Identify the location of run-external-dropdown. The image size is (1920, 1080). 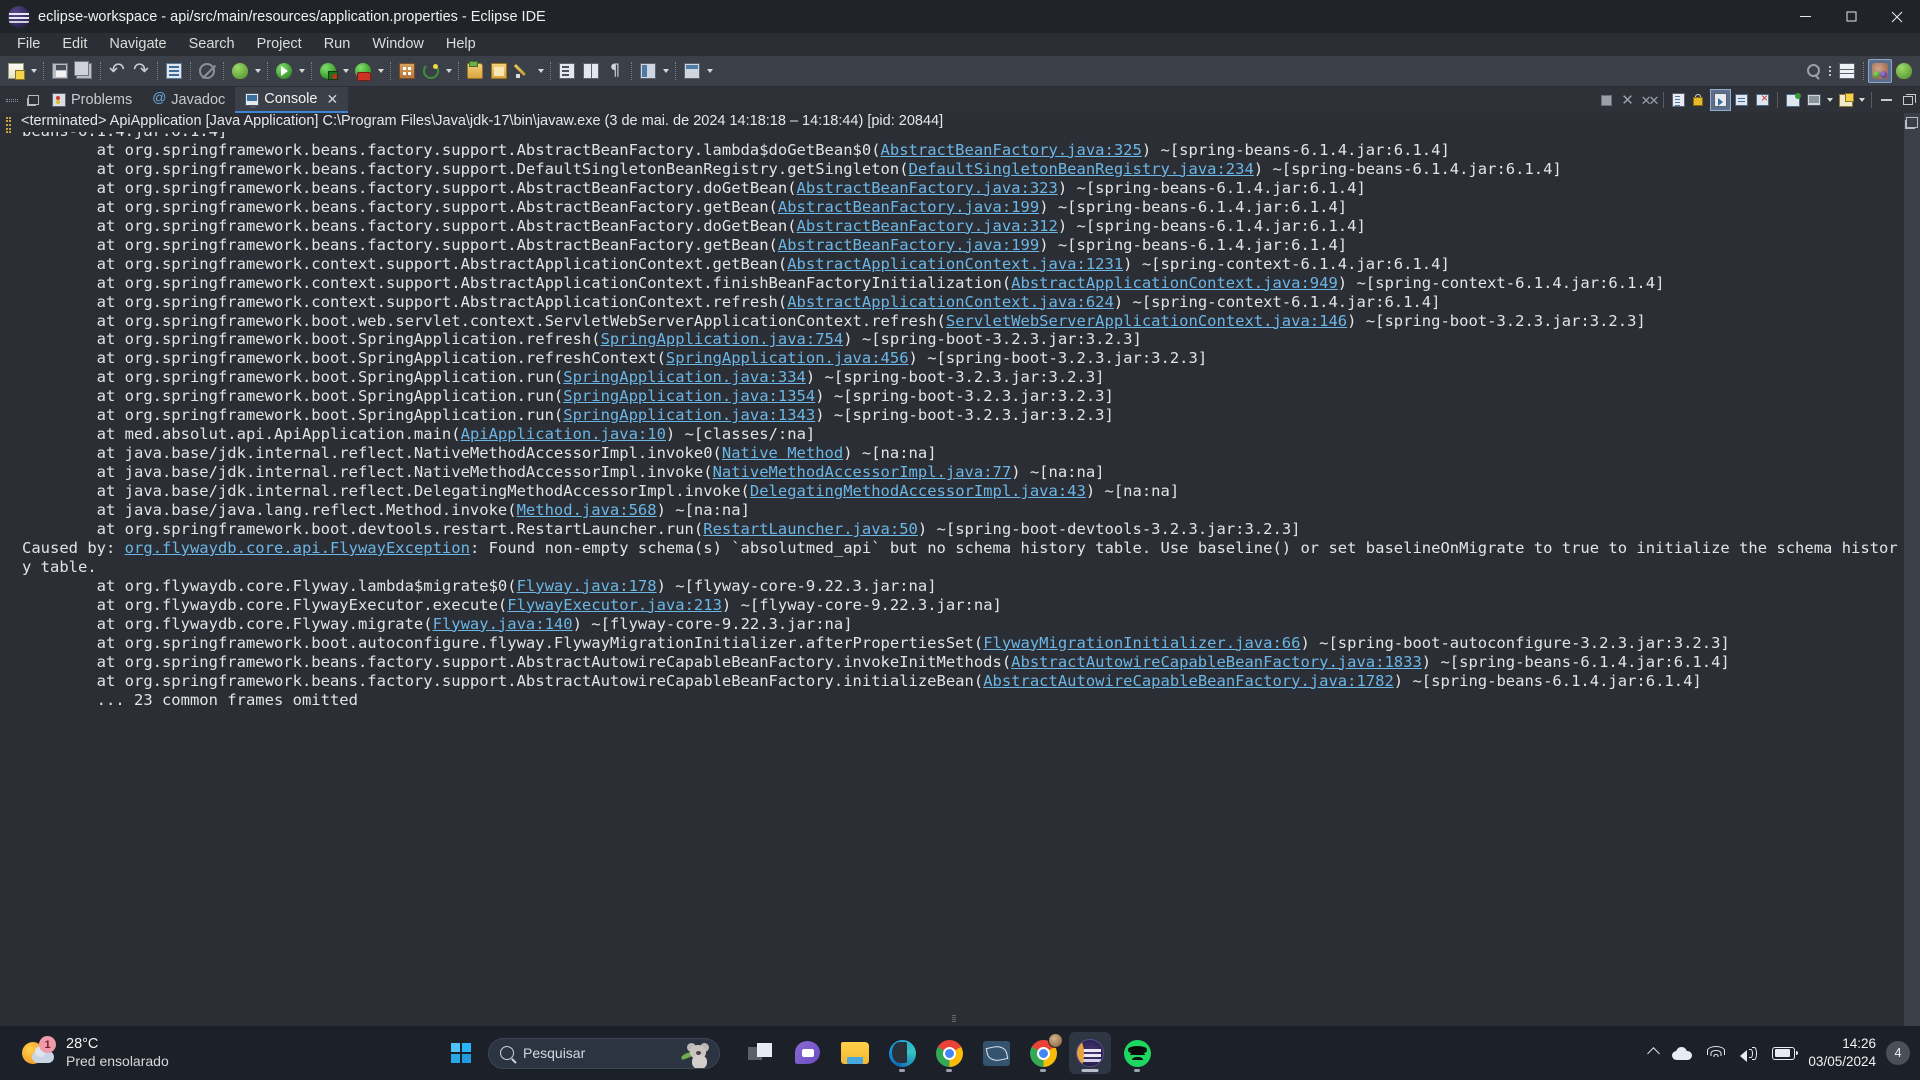
(345, 71).